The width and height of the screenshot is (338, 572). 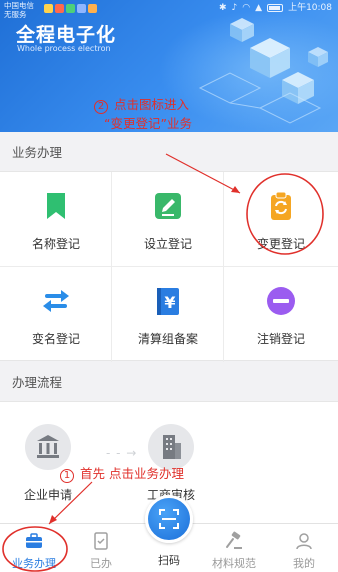 What do you see at coordinates (56, 301) in the screenshot?
I see `swap-arrows-icon` at bounding box center [56, 301].